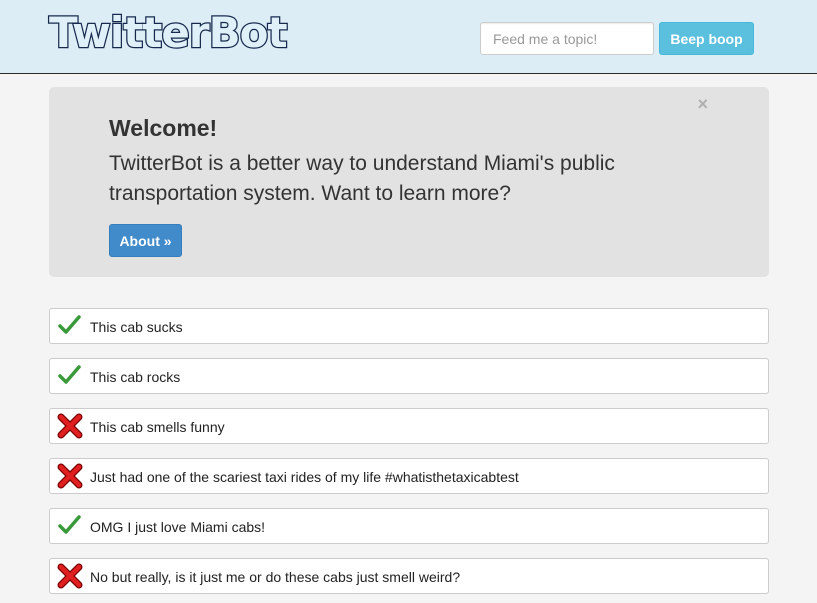 This screenshot has width=817, height=603. Describe the element at coordinates (145, 240) in the screenshot. I see `about-button: About »` at that location.